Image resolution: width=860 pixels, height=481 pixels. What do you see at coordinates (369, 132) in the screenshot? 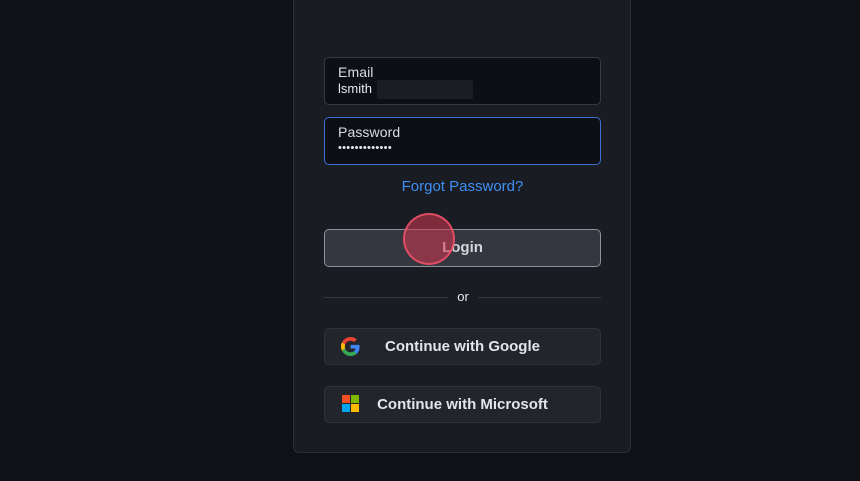
I see `password-label: Password` at bounding box center [369, 132].